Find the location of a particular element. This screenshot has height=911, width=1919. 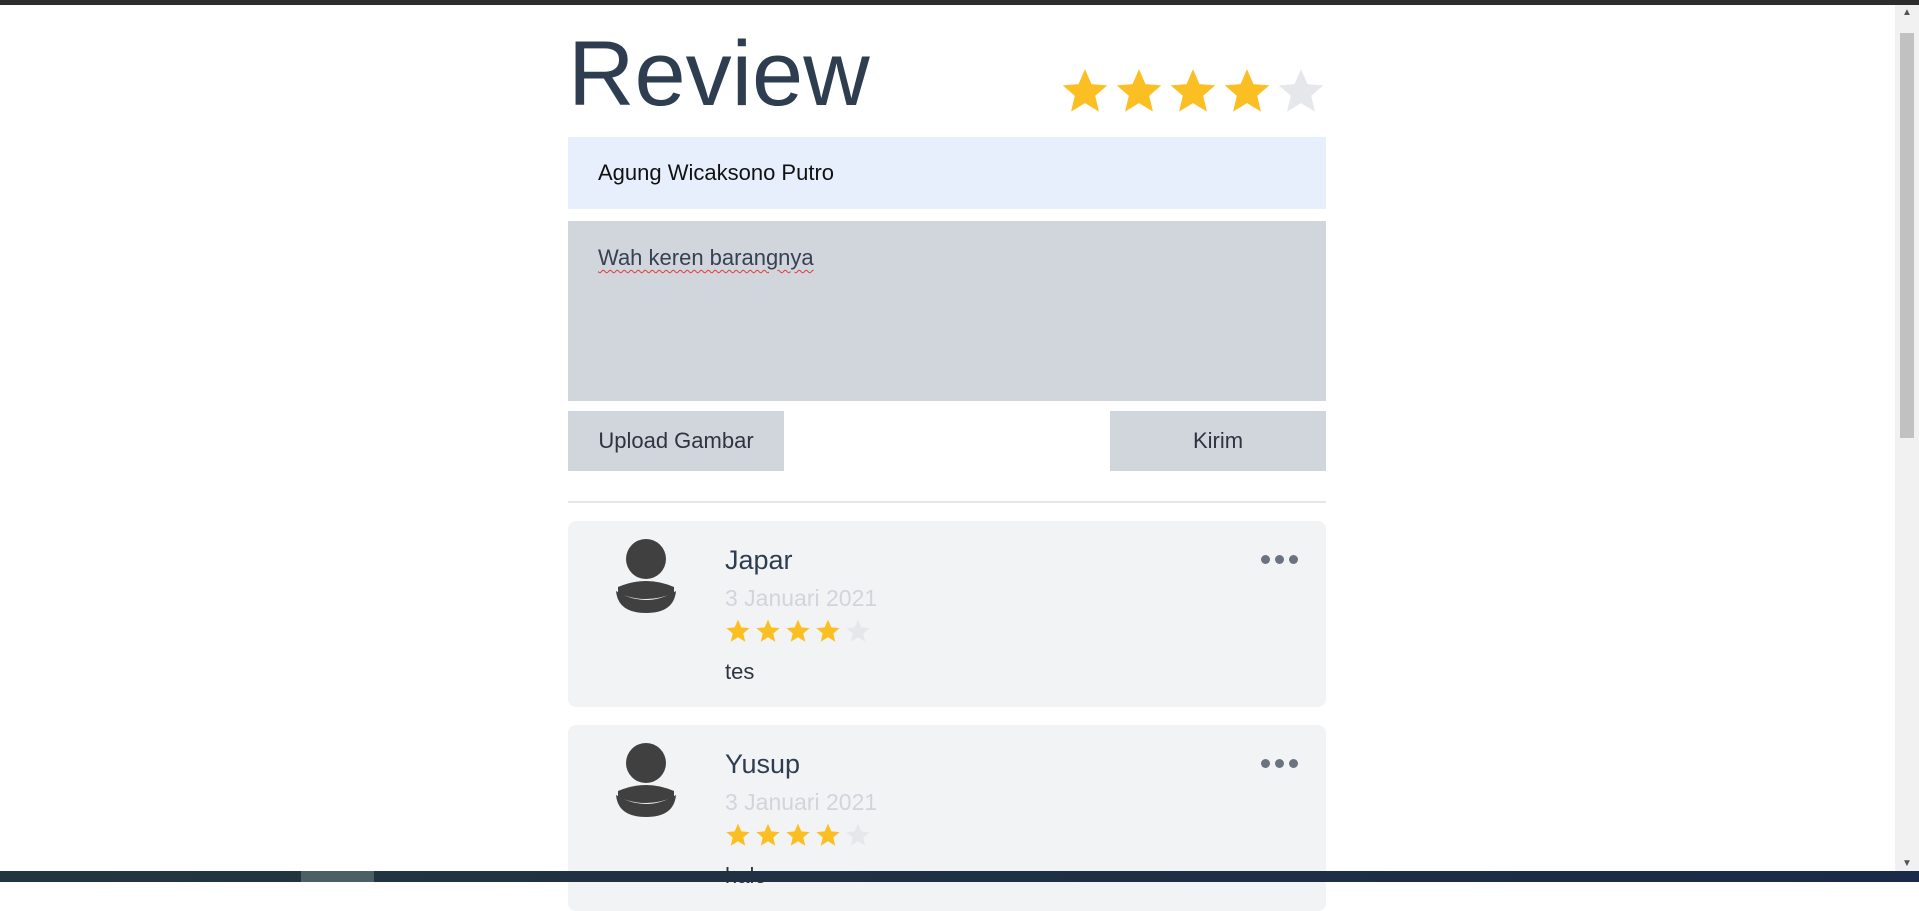

review-textarea: Wah keren barangnya is located at coordinates (947, 311).